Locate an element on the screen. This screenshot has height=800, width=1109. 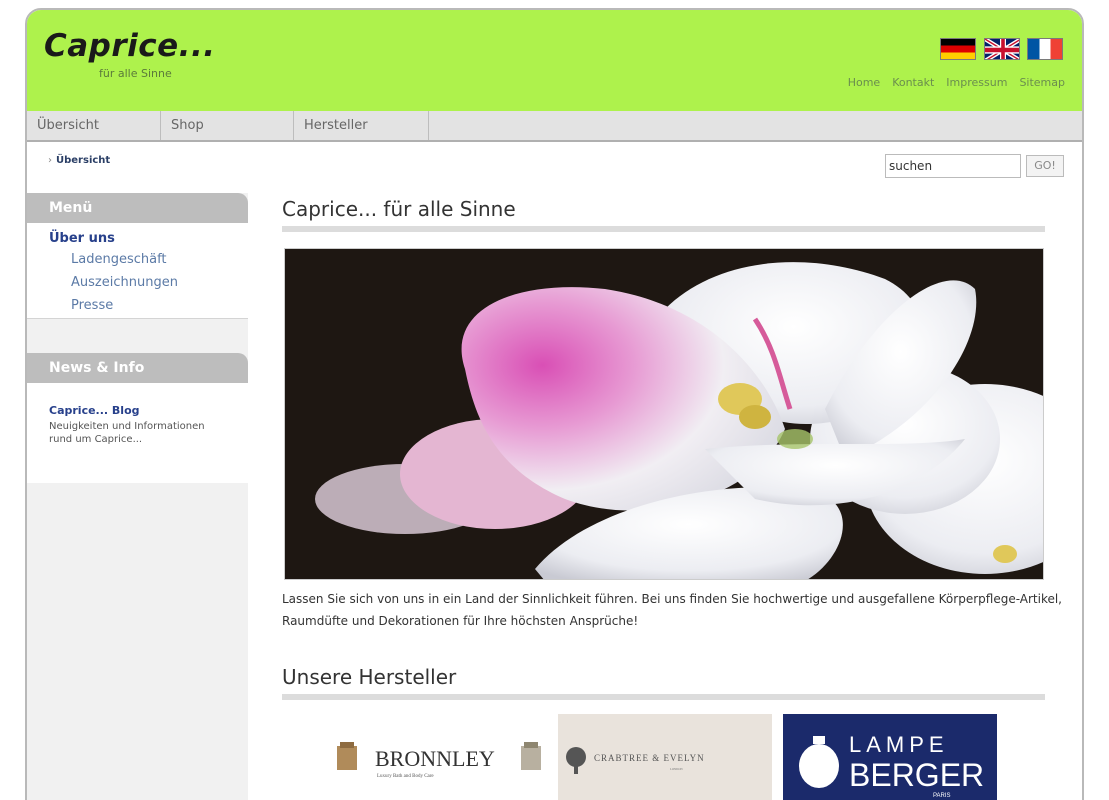
menu-heading: Menü is located at coordinates (137, 208).